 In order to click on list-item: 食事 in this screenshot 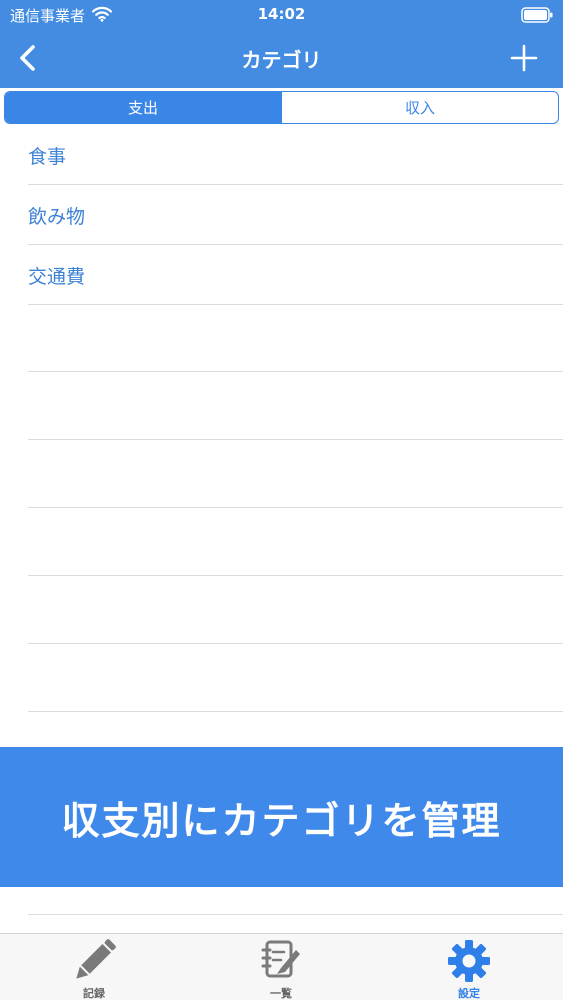, I will do `click(295, 155)`.